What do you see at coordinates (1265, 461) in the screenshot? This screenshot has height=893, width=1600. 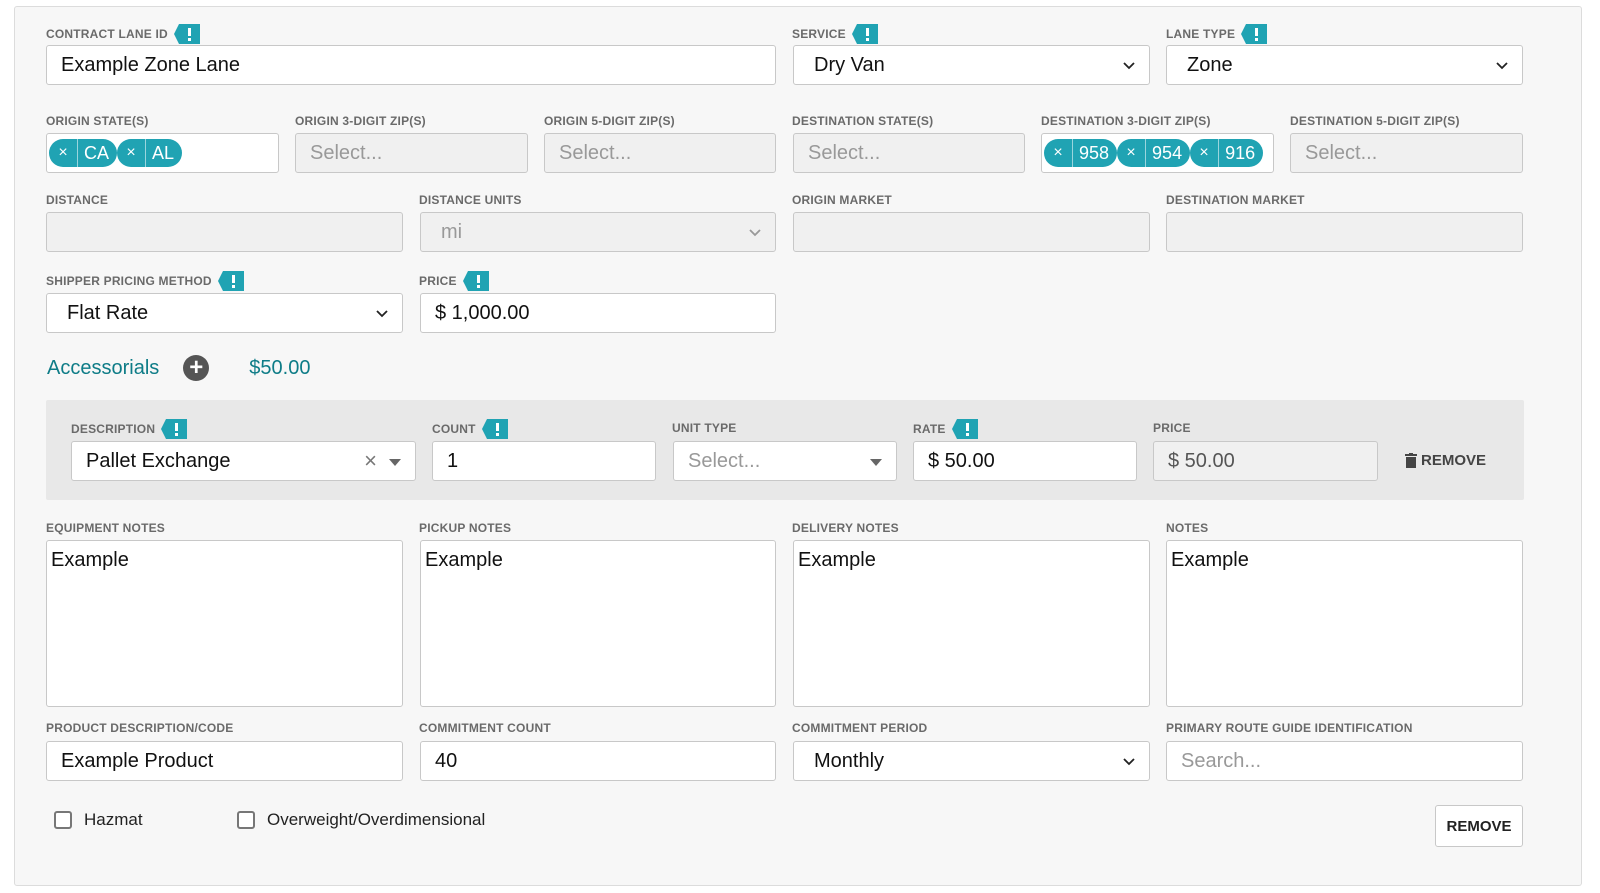 I see `acc-price-input: $ 50.00` at bounding box center [1265, 461].